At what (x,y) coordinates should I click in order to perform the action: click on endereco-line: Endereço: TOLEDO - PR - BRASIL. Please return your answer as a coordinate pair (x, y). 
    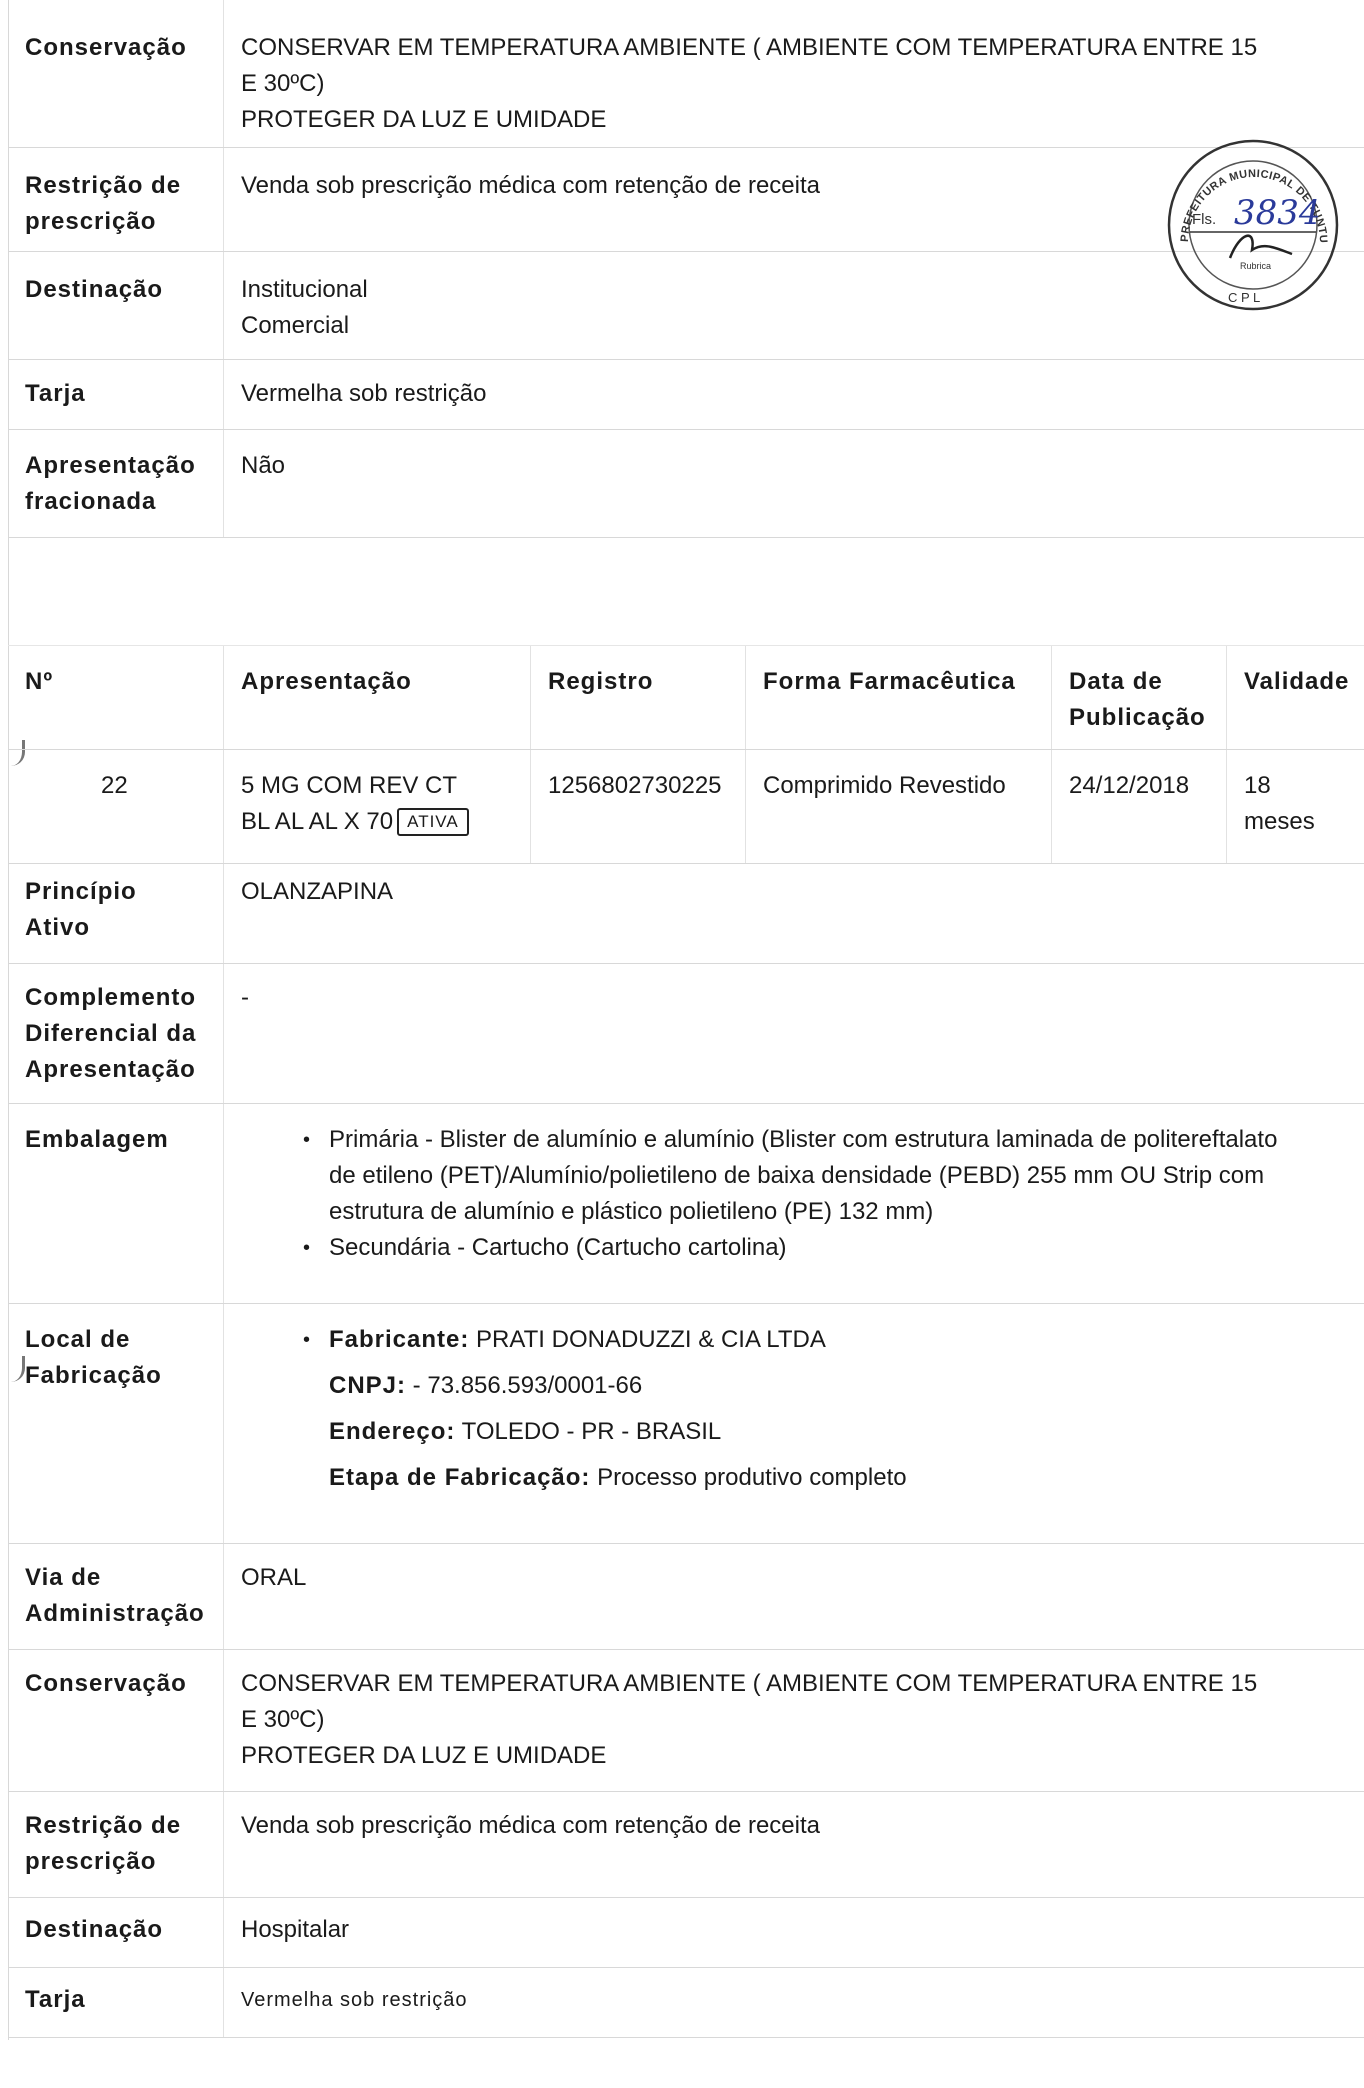
    Looking at the image, I should click on (802, 1432).